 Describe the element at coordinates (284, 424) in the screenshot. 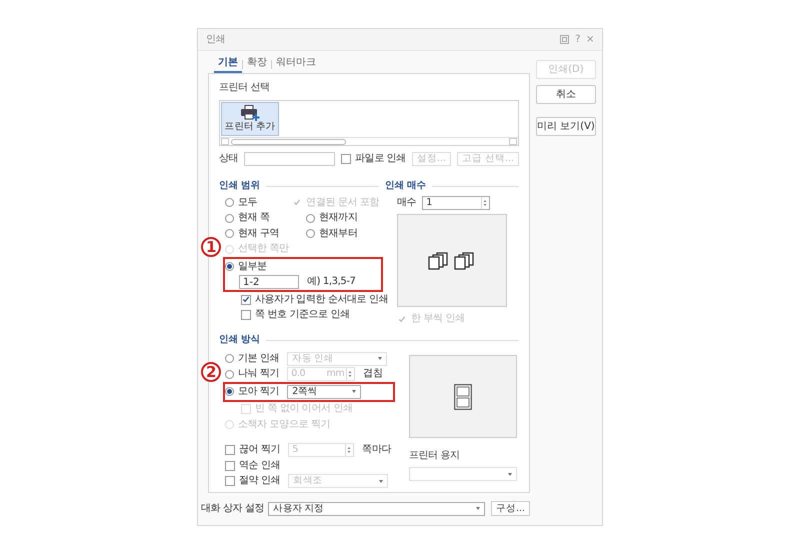

I see `option-label: 소책자 모양으로 찍기` at that location.